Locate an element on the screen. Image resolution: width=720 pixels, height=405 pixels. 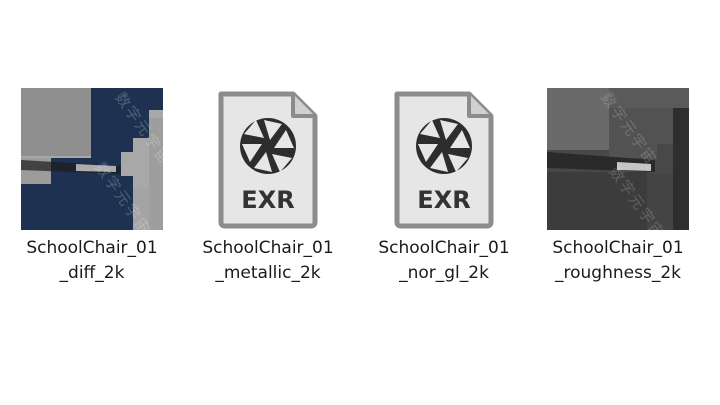
file-name-line2: _metallic_2k is located at coordinates (268, 273).